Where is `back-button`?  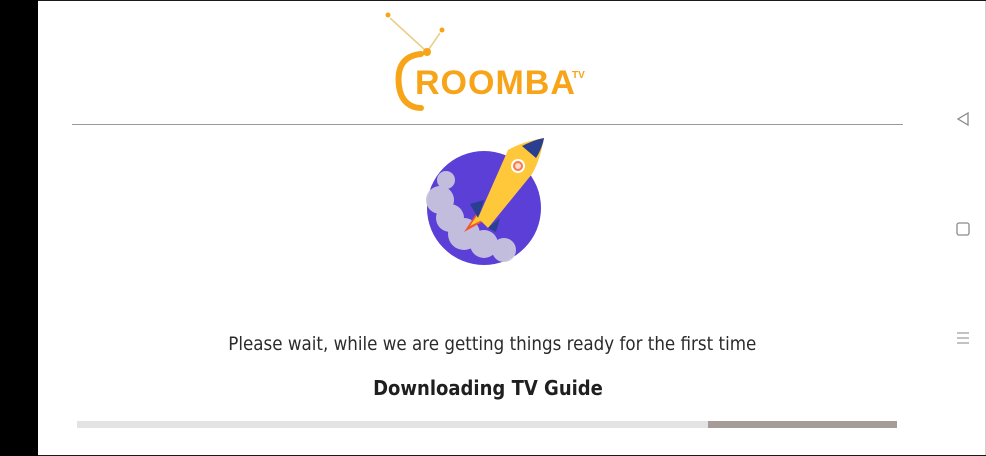 back-button is located at coordinates (963, 119).